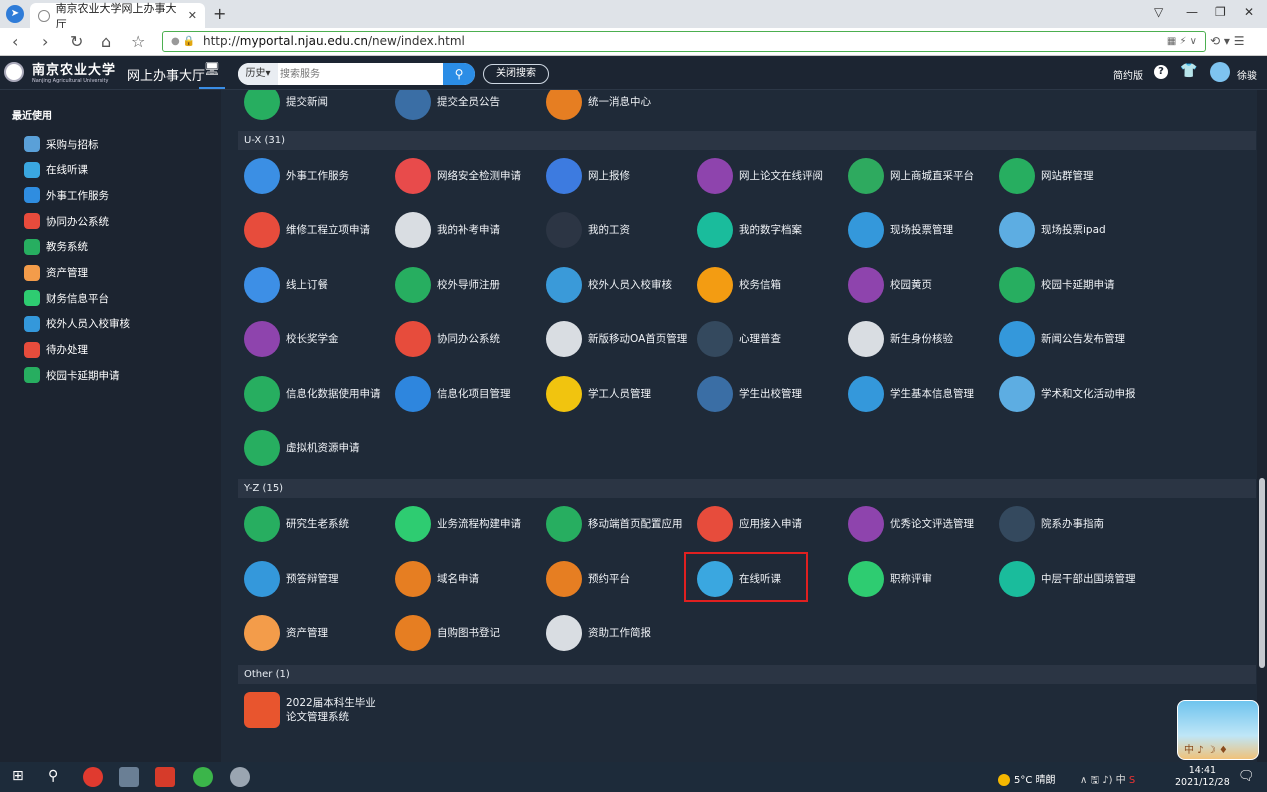 This screenshot has width=1267, height=792. I want to click on browser-logo-icon: ➤, so click(15, 14).